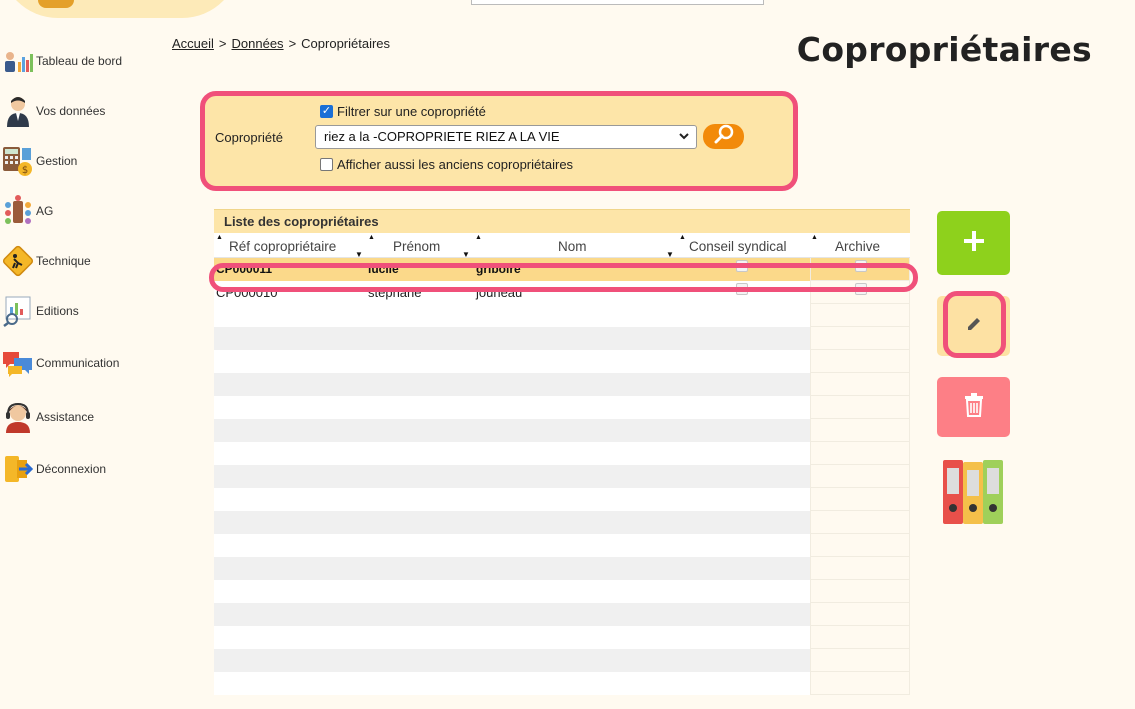 This screenshot has width=1135, height=709. Describe the element at coordinates (738, 246) in the screenshot. I see `column-header-conseil: Conseil syndical` at that location.